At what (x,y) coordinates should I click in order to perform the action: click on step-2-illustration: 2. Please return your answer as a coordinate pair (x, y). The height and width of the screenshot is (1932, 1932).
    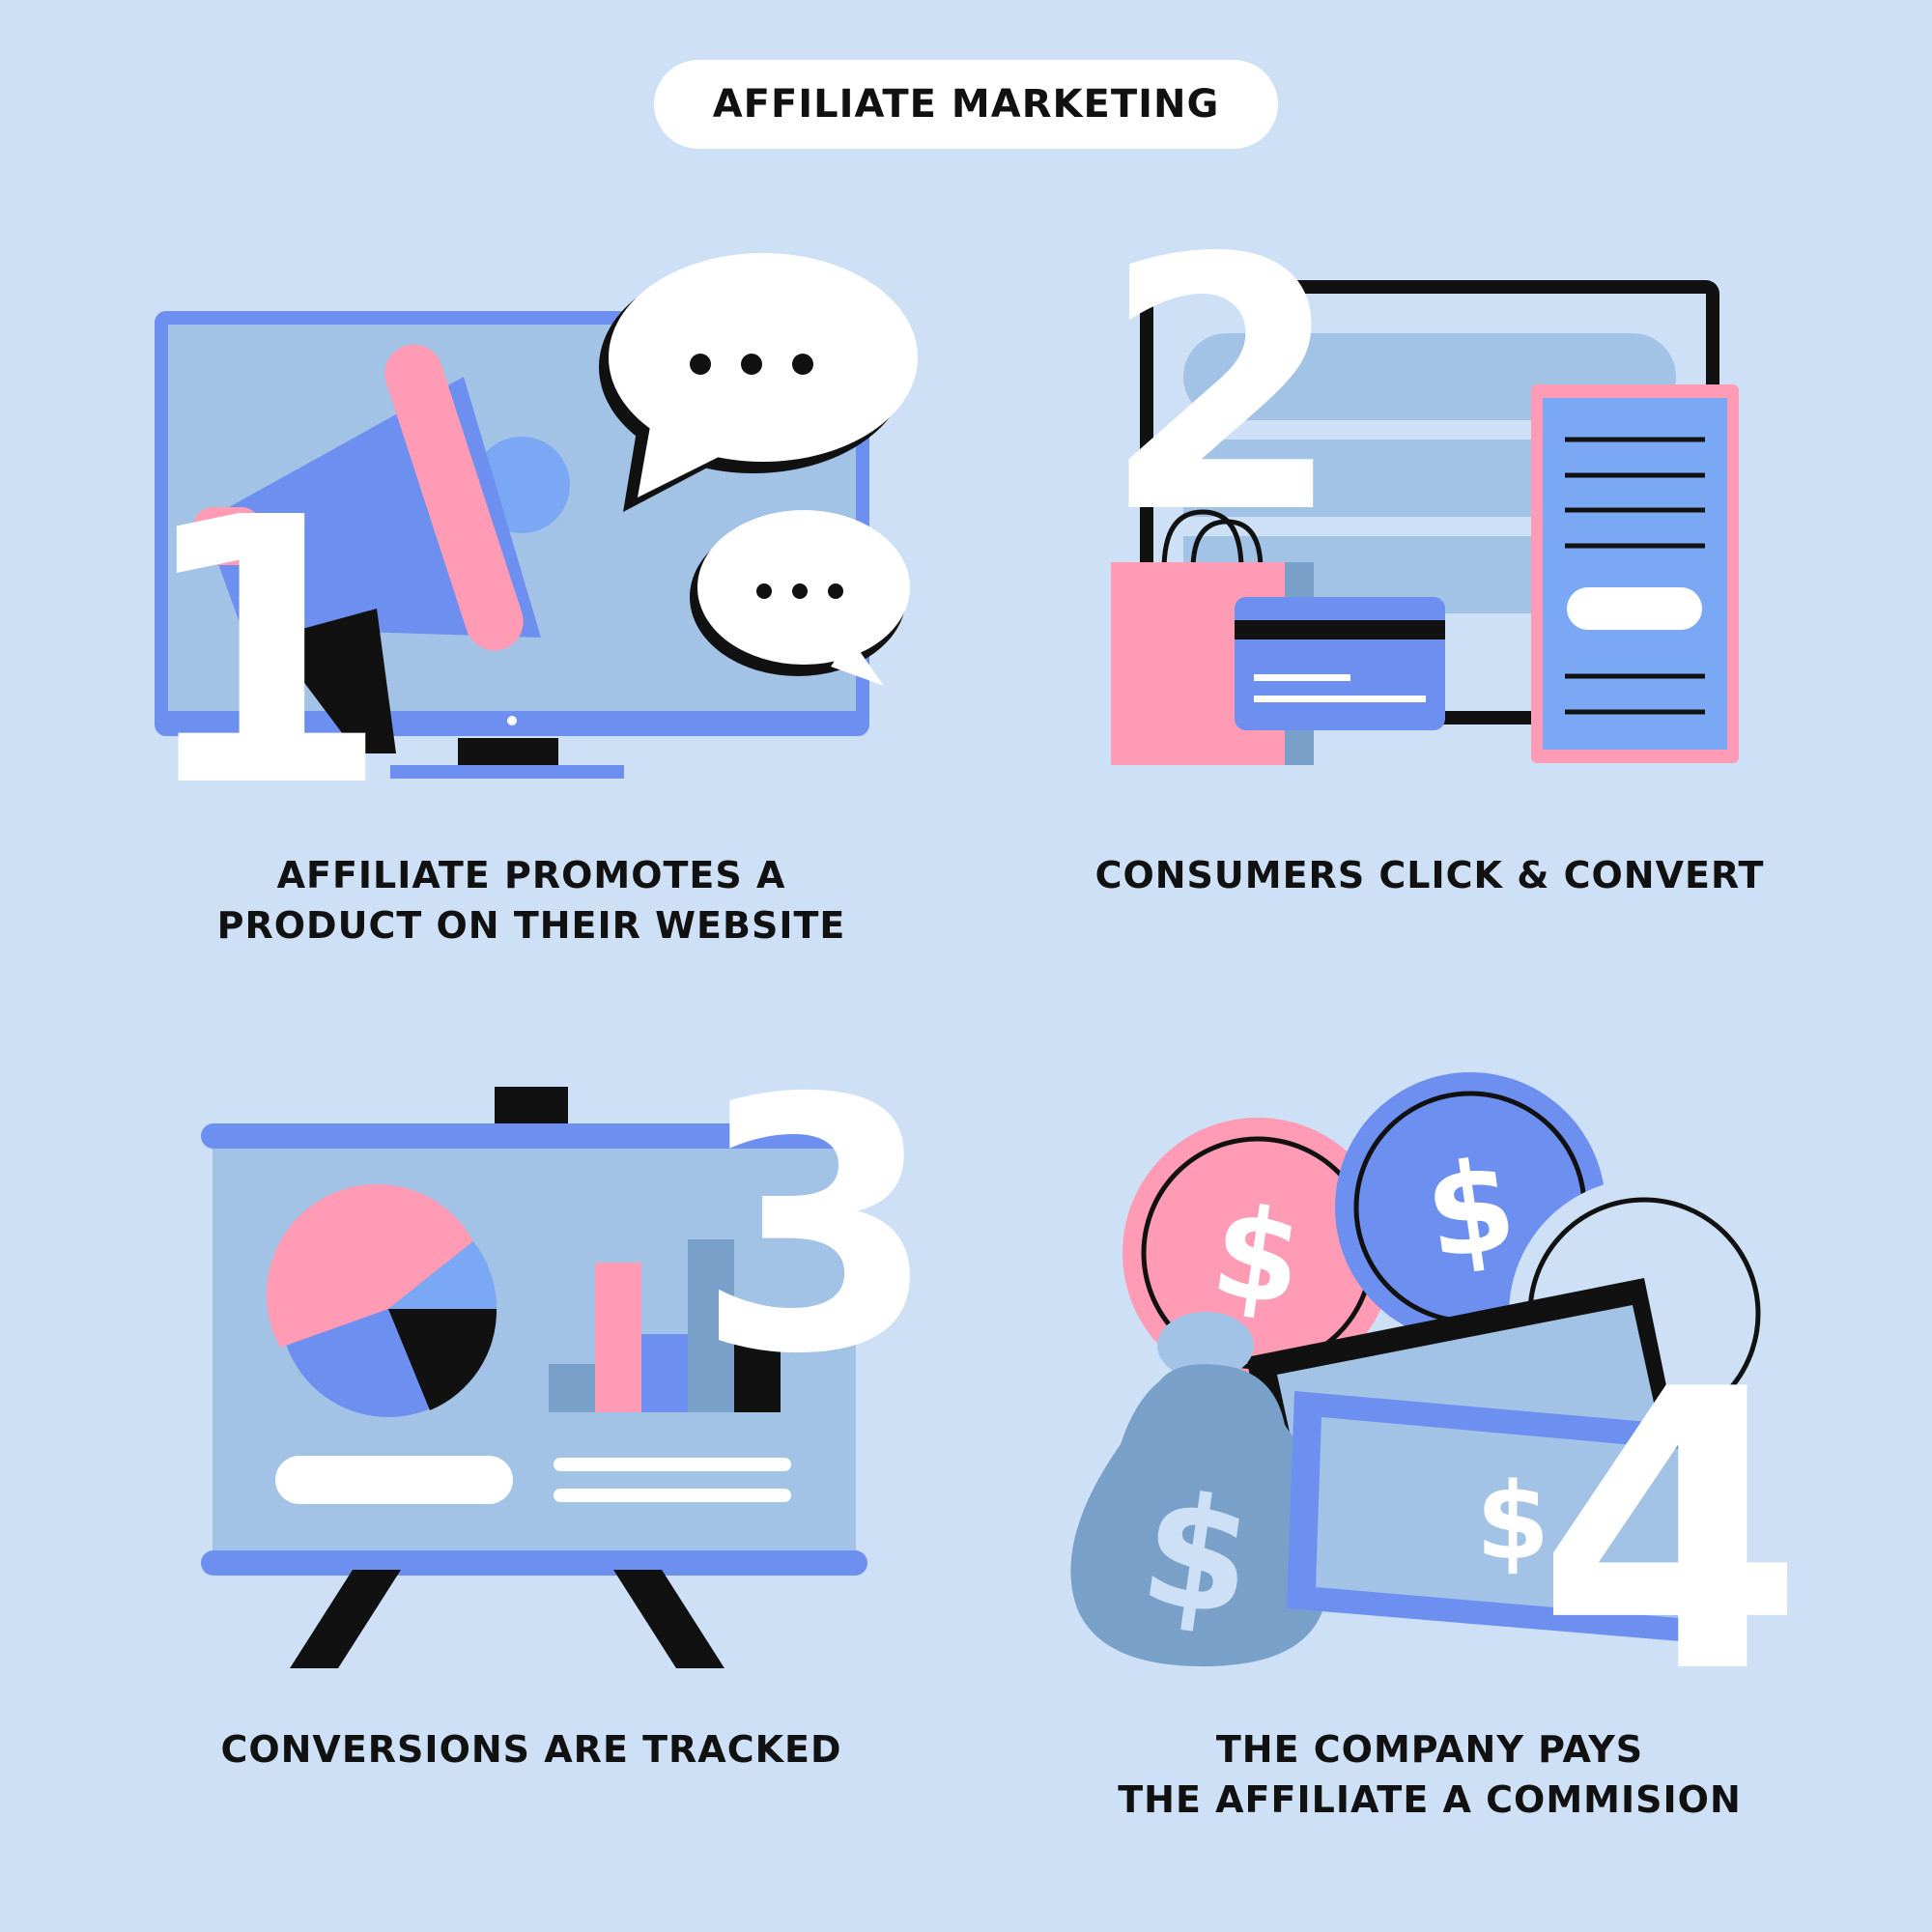
    Looking at the image, I should click on (1420, 498).